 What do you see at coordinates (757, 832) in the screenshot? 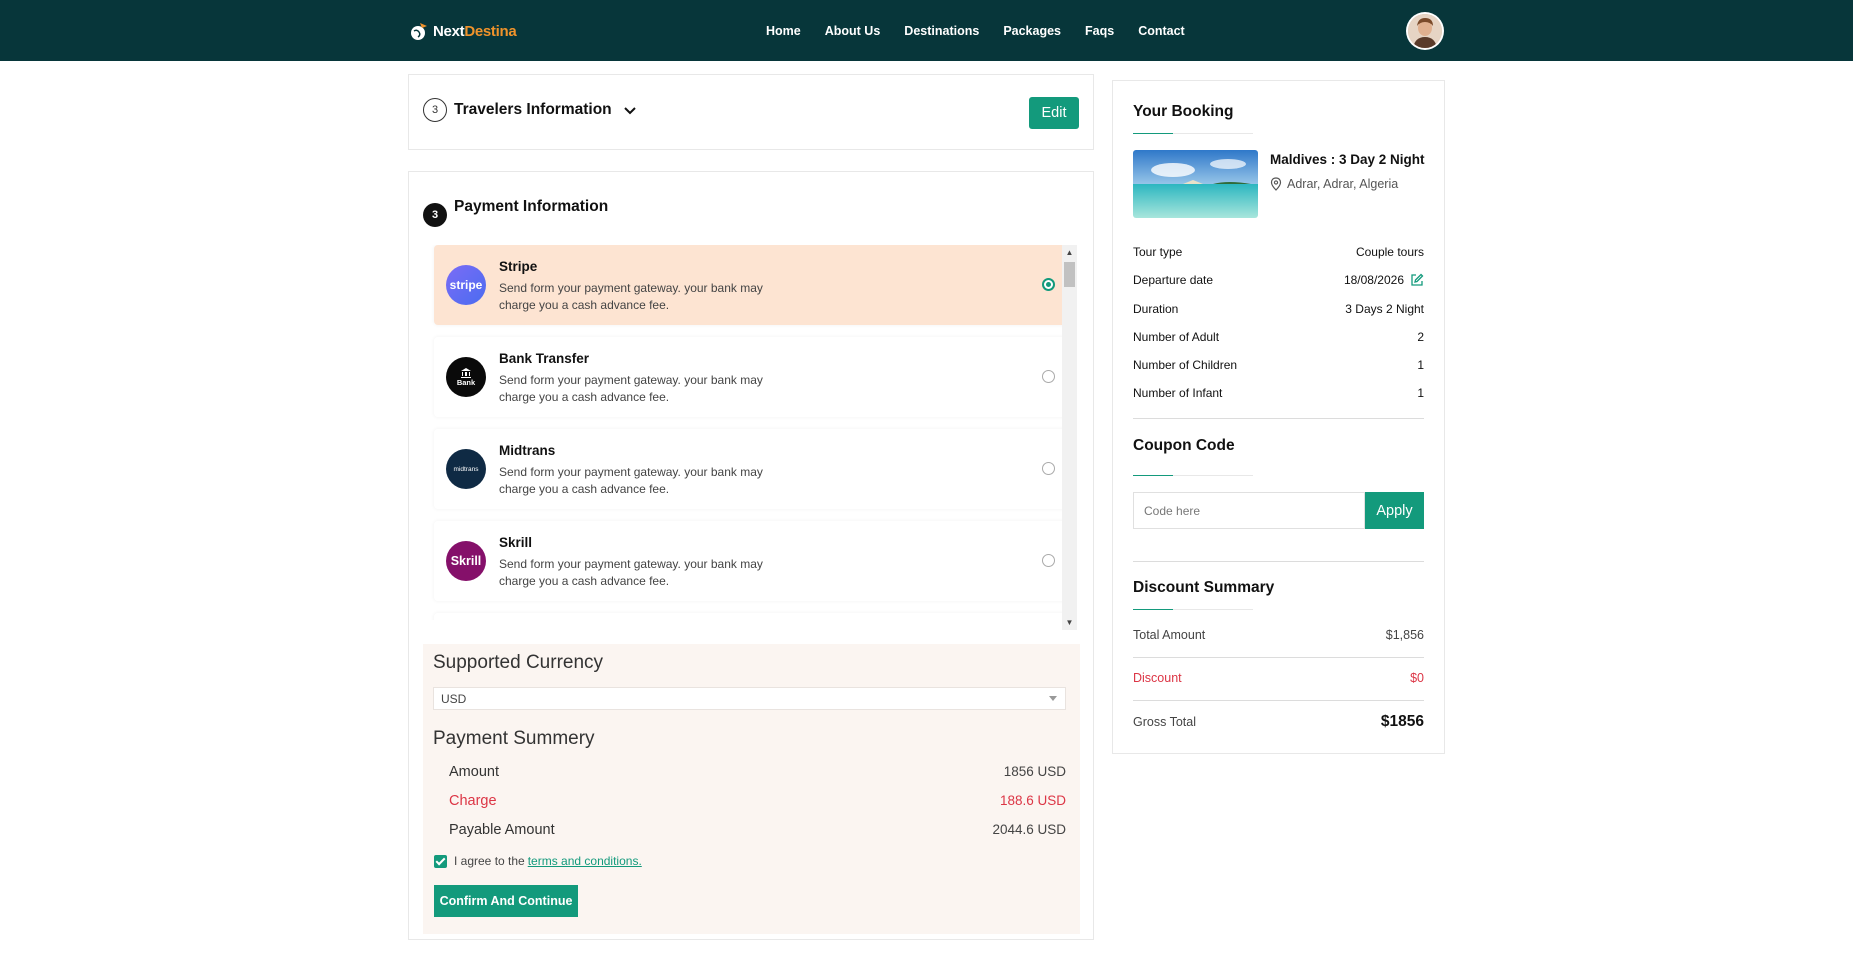
I see `summary-payable-row: Payable Amount 2044.6 USD` at bounding box center [757, 832].